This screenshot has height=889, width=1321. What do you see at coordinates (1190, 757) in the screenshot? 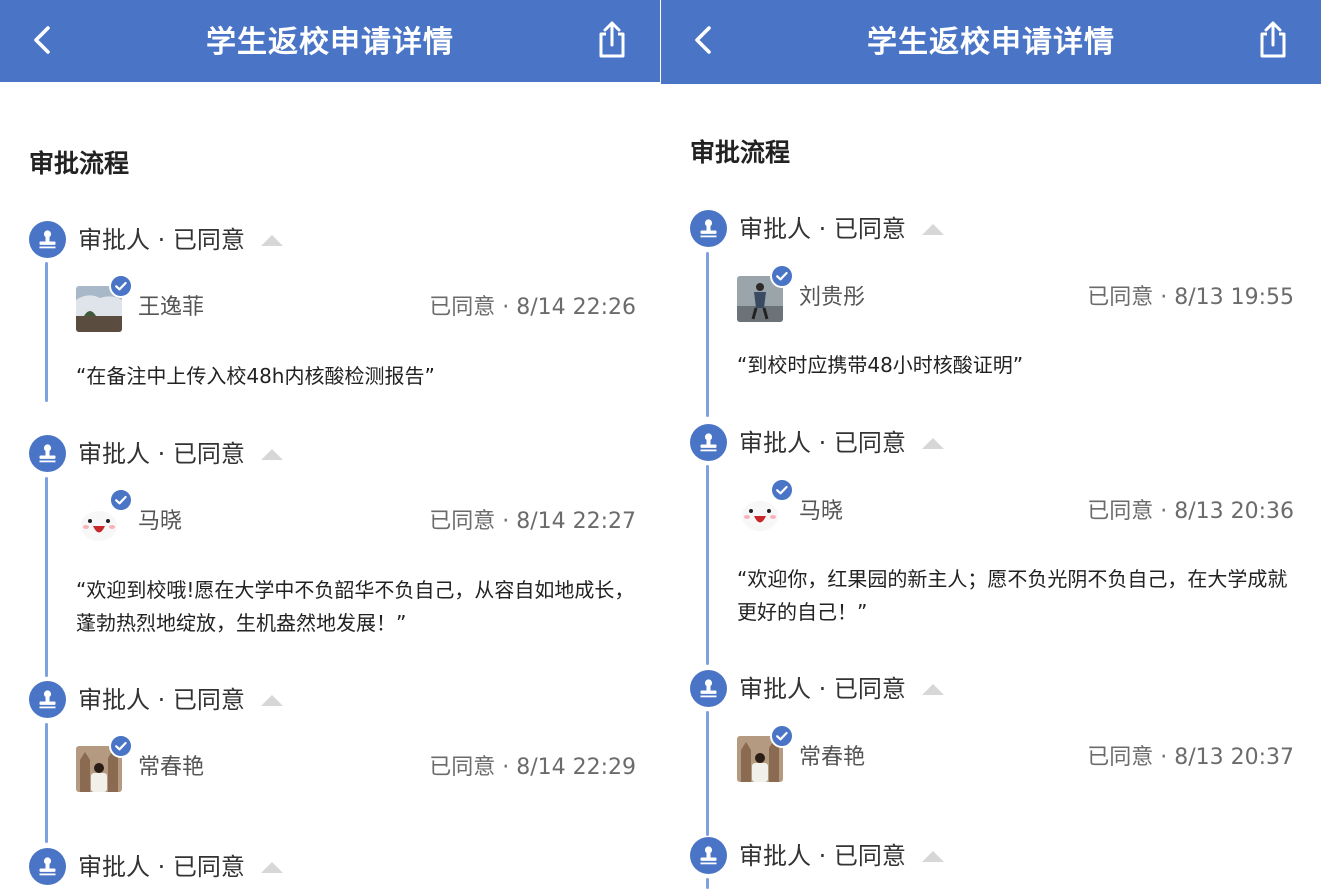
I see `approval-status: 已同意 · 8/13 20:37` at bounding box center [1190, 757].